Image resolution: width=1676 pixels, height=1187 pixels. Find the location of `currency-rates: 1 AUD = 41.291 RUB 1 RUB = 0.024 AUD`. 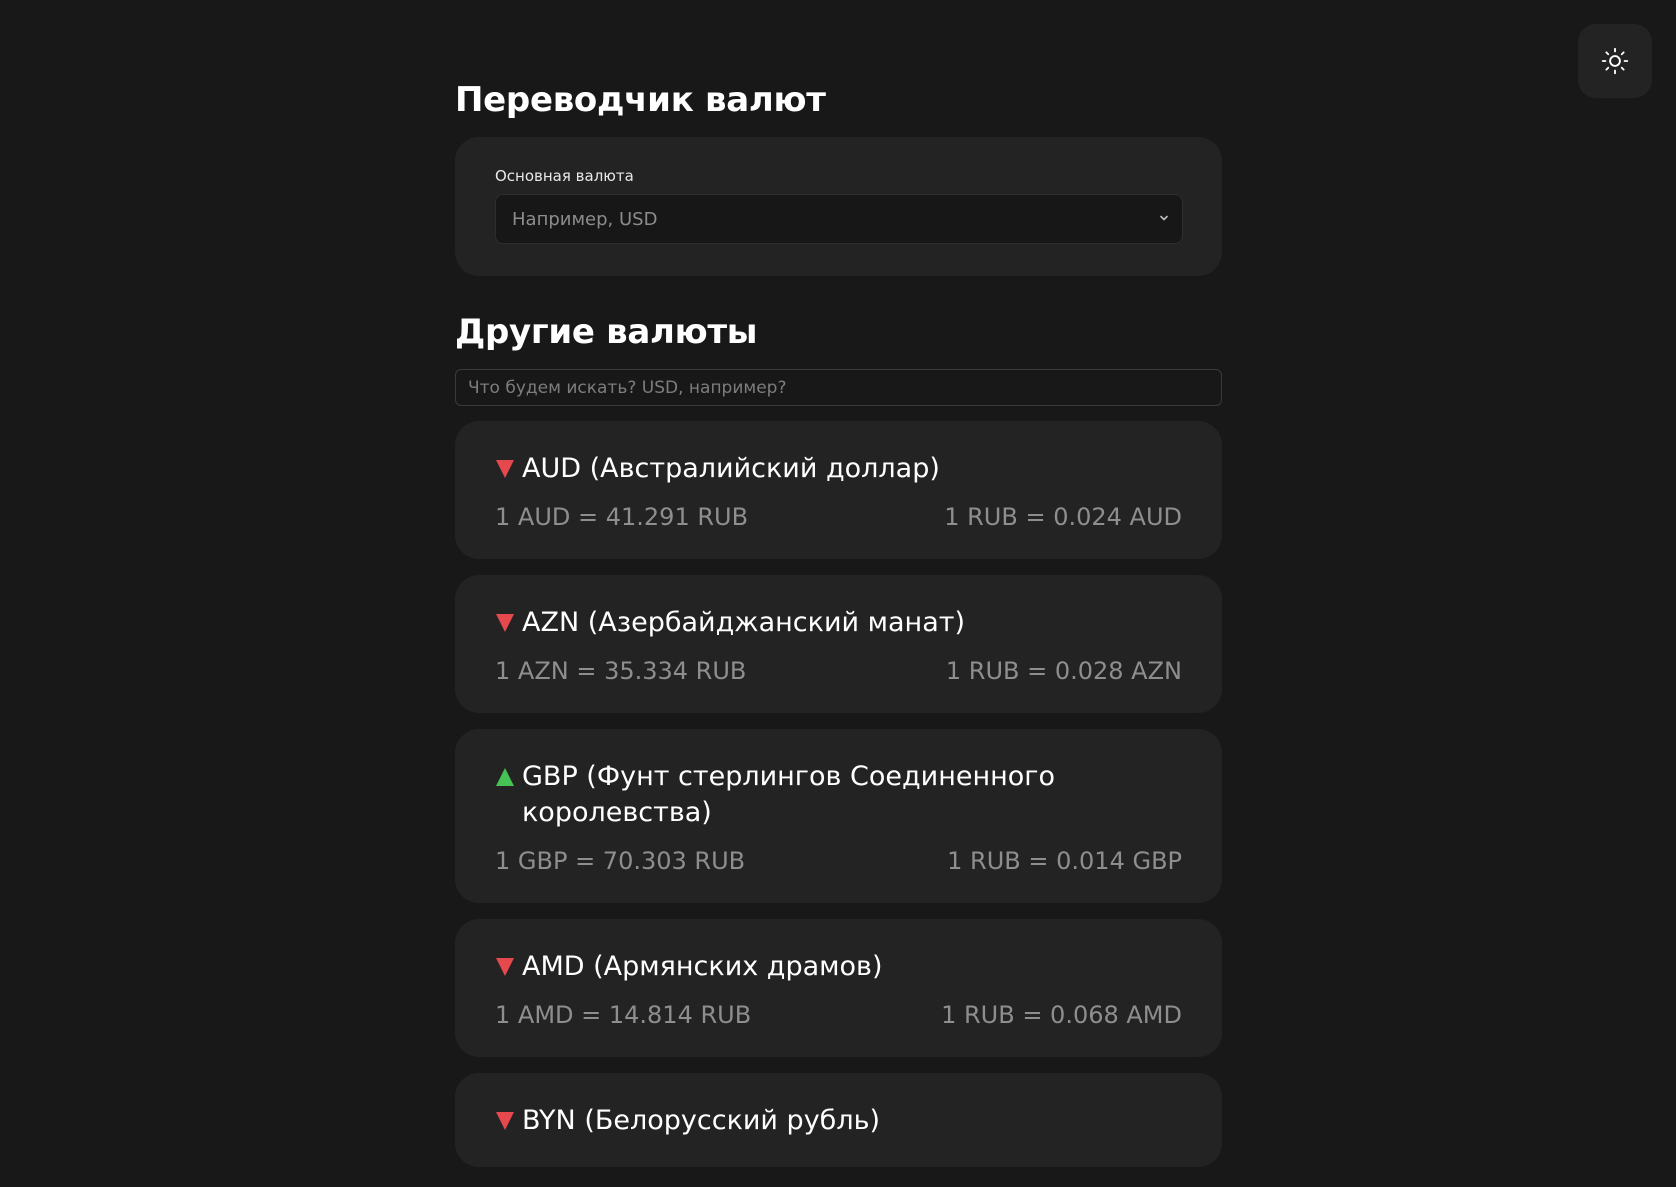

currency-rates: 1 AUD = 41.291 RUB 1 RUB = 0.024 AUD is located at coordinates (838, 517).